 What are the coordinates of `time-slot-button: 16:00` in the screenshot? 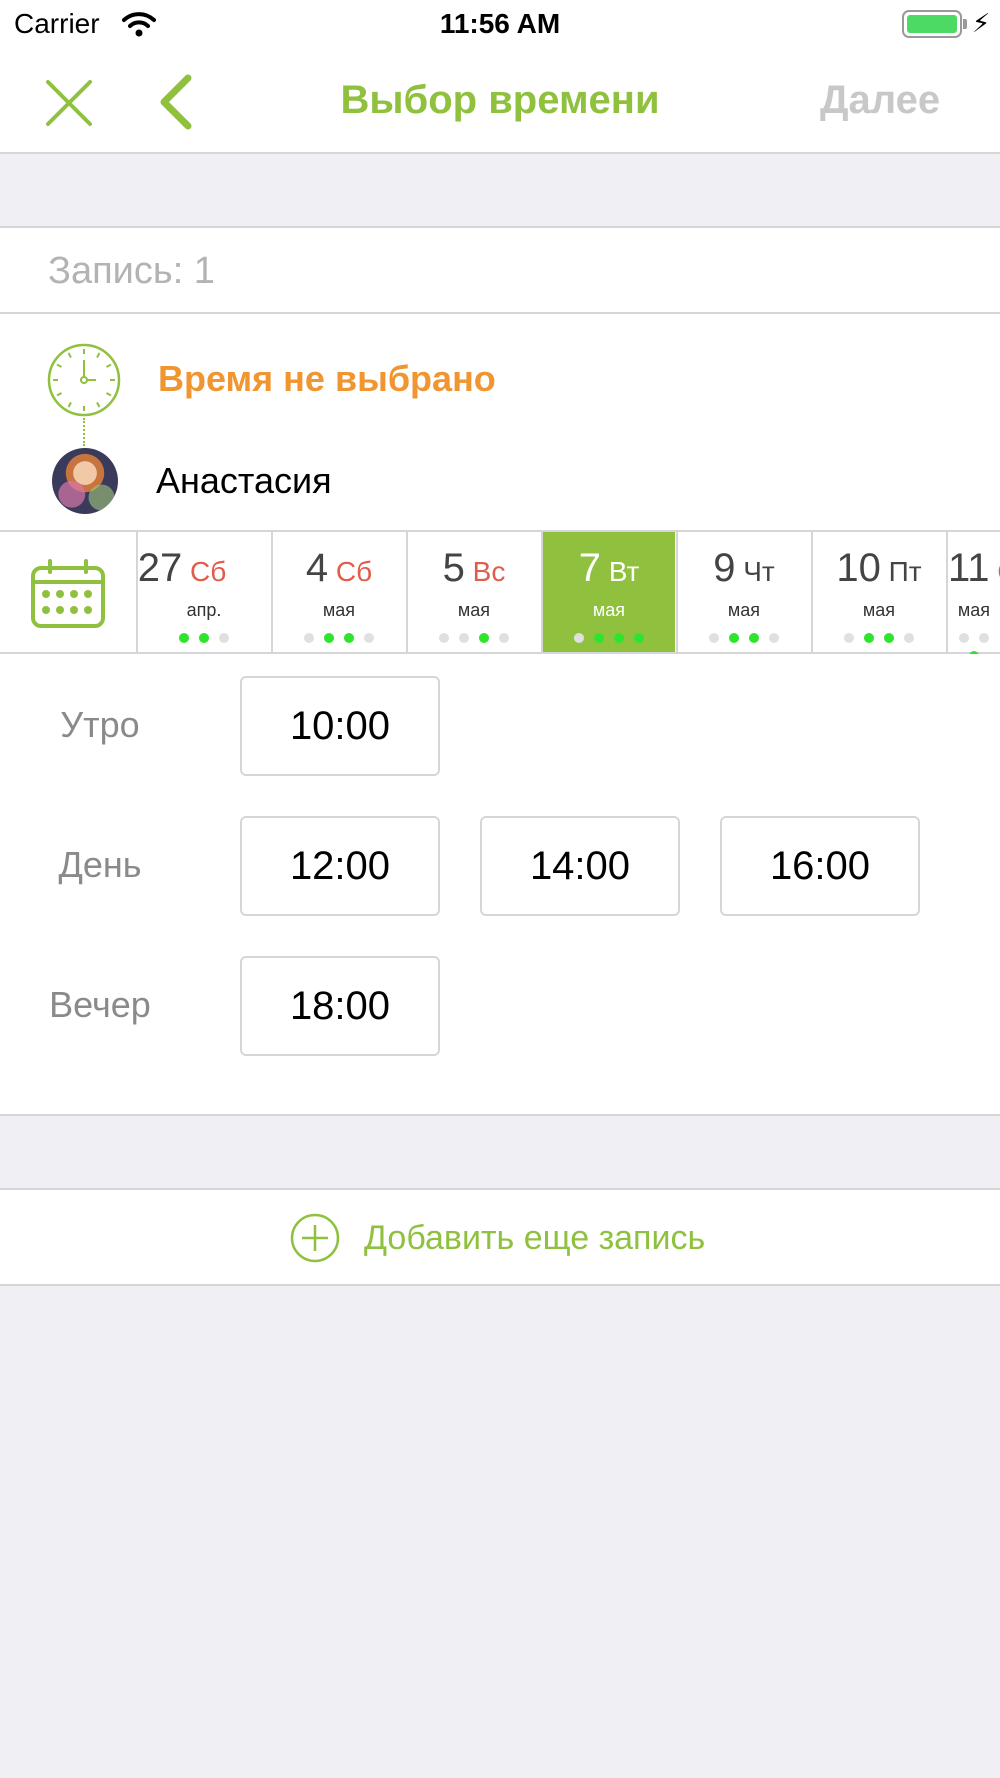 It's located at (820, 866).